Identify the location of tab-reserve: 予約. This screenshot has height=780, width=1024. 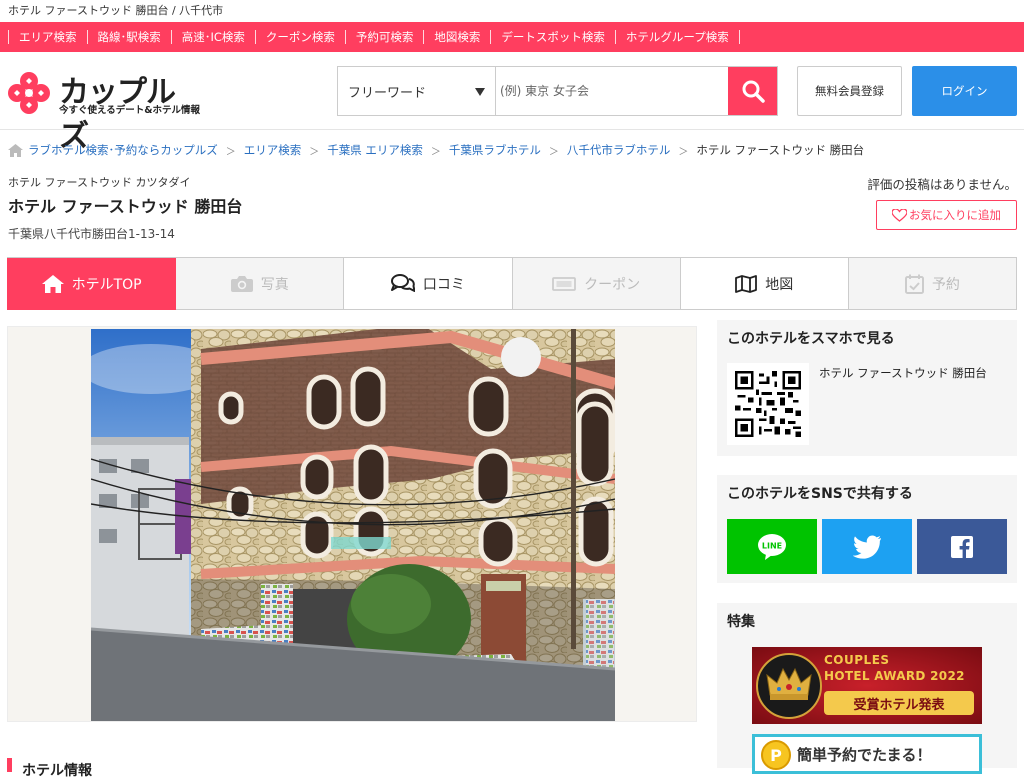
(933, 284).